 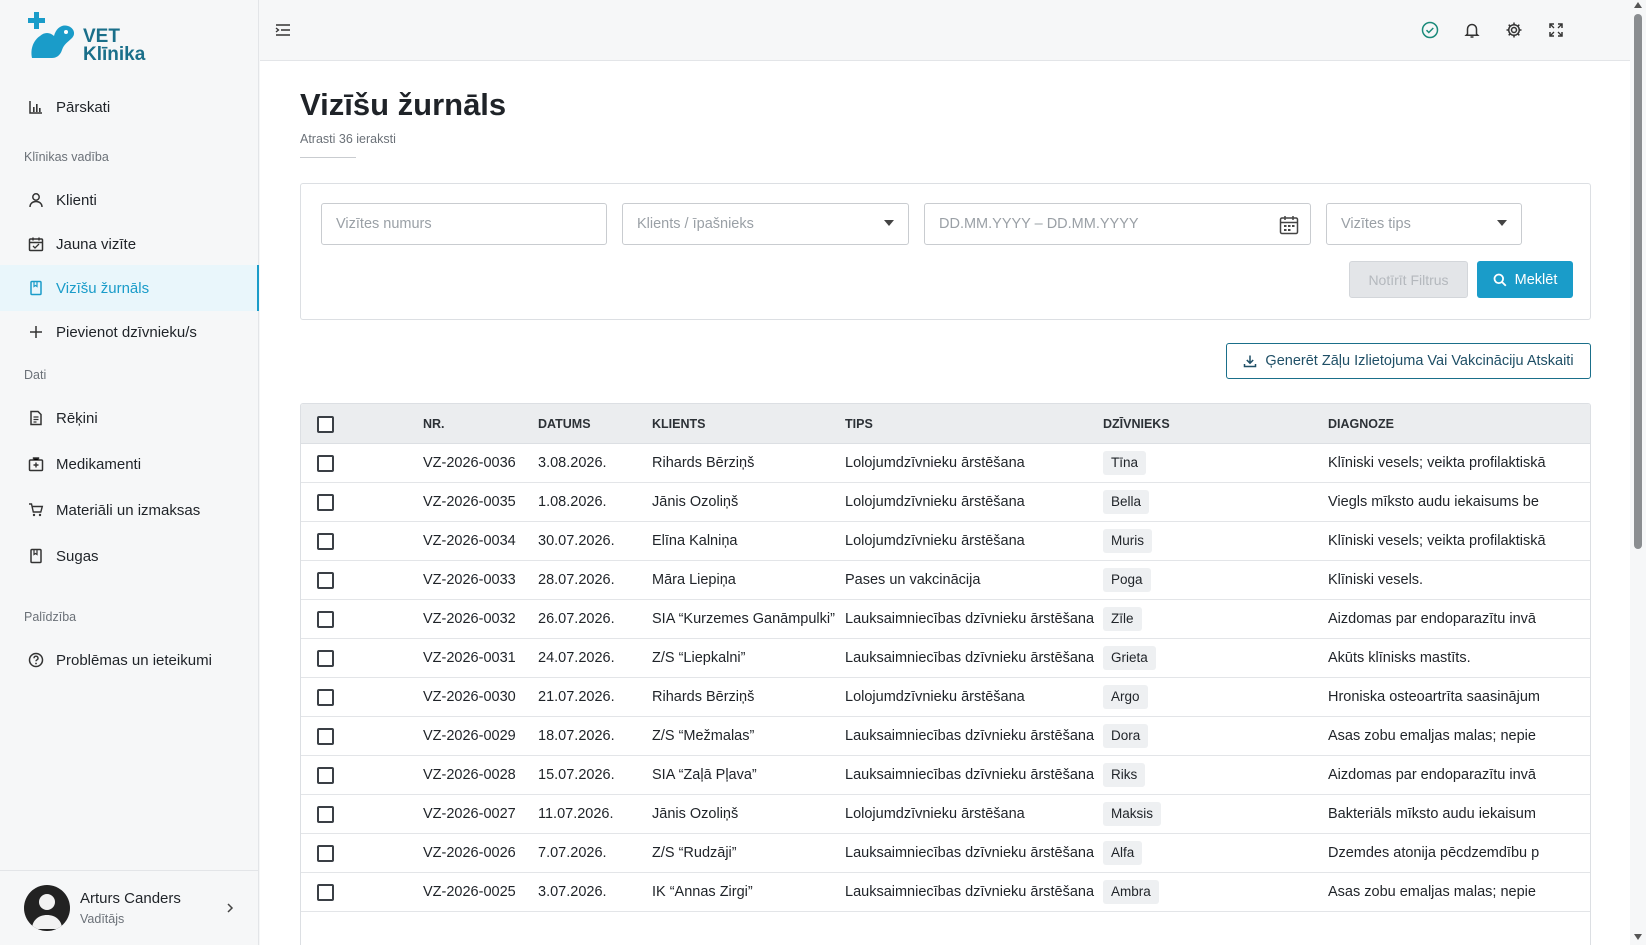 What do you see at coordinates (129, 332) in the screenshot?
I see `sidebar-item-pievienot-dzivnieku: Pievienot dzīvnieku/s` at bounding box center [129, 332].